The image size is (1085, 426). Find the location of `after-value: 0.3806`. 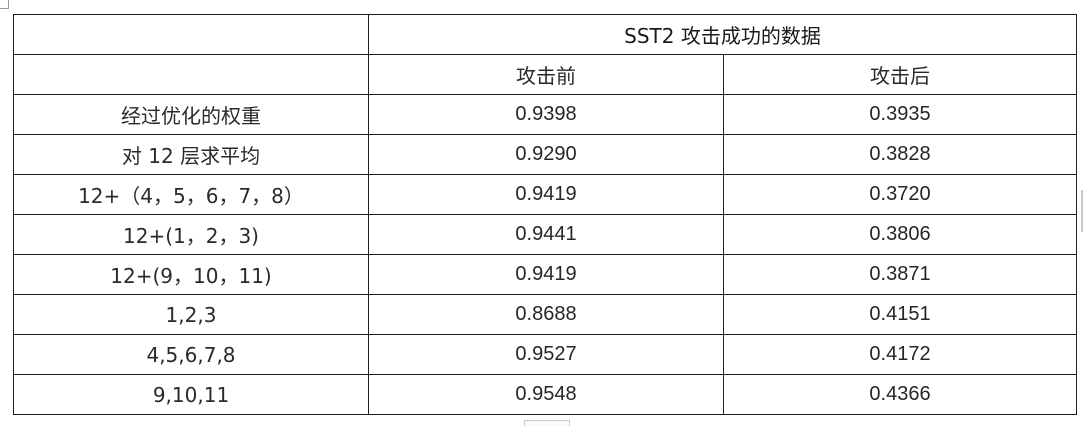

after-value: 0.3806 is located at coordinates (900, 234).